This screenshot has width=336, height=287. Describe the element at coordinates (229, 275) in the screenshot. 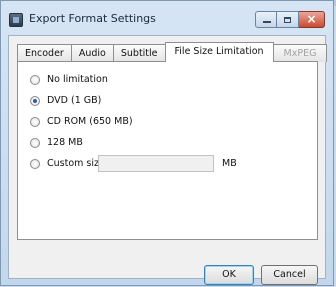

I see `ok-button: OK` at that location.